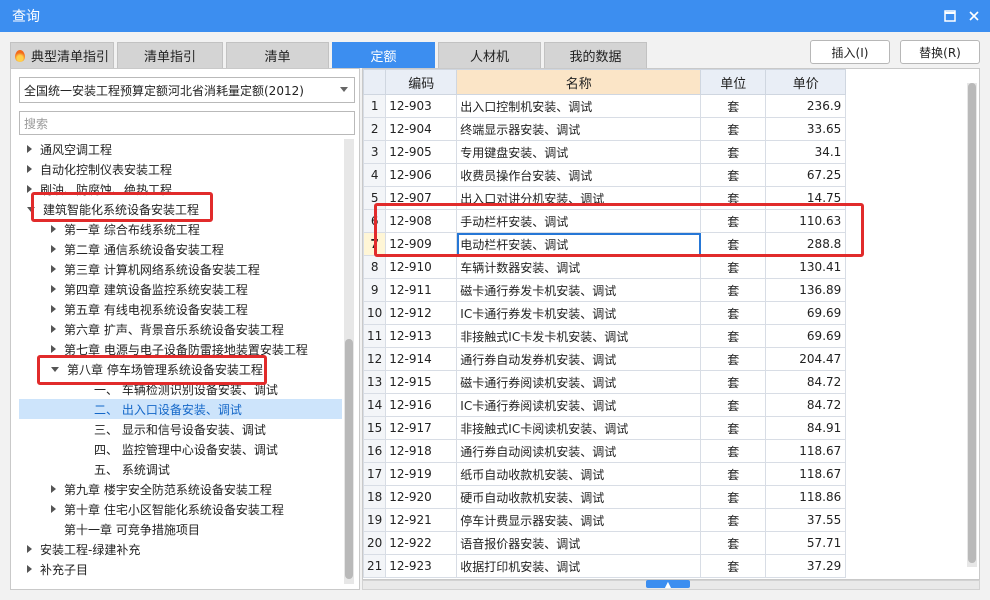 This screenshot has width=990, height=600. What do you see at coordinates (579, 244) in the screenshot?
I see `name-cell: 电动栏杆安装、调试` at bounding box center [579, 244].